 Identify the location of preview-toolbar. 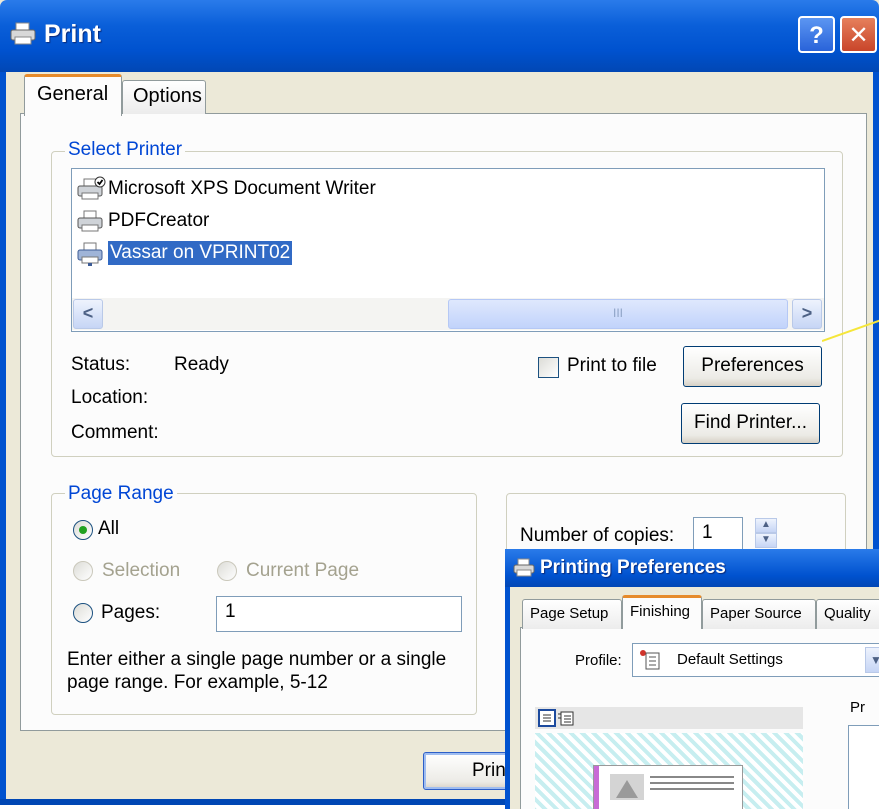
(669, 718).